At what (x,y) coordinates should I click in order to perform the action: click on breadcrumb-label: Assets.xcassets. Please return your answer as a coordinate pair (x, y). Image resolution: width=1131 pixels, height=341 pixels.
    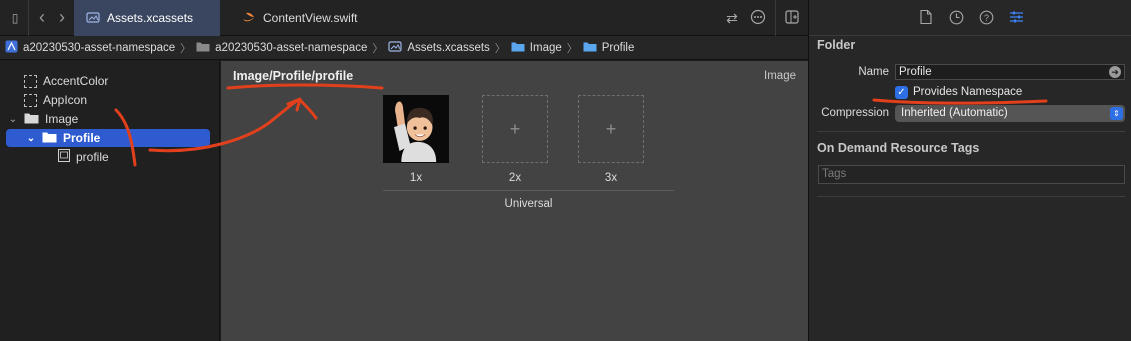
    Looking at the image, I should click on (448, 47).